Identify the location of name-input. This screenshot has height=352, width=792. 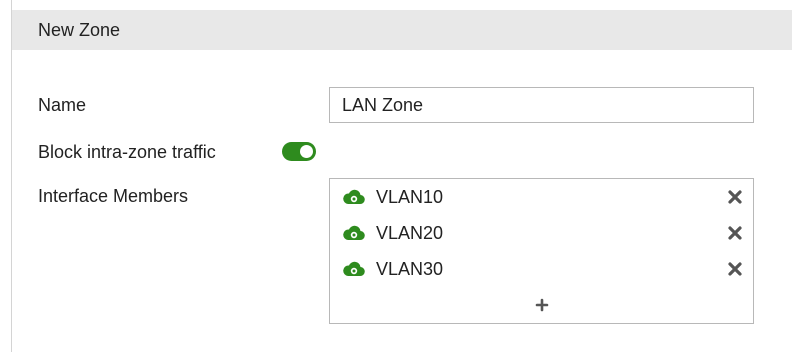
(541, 105).